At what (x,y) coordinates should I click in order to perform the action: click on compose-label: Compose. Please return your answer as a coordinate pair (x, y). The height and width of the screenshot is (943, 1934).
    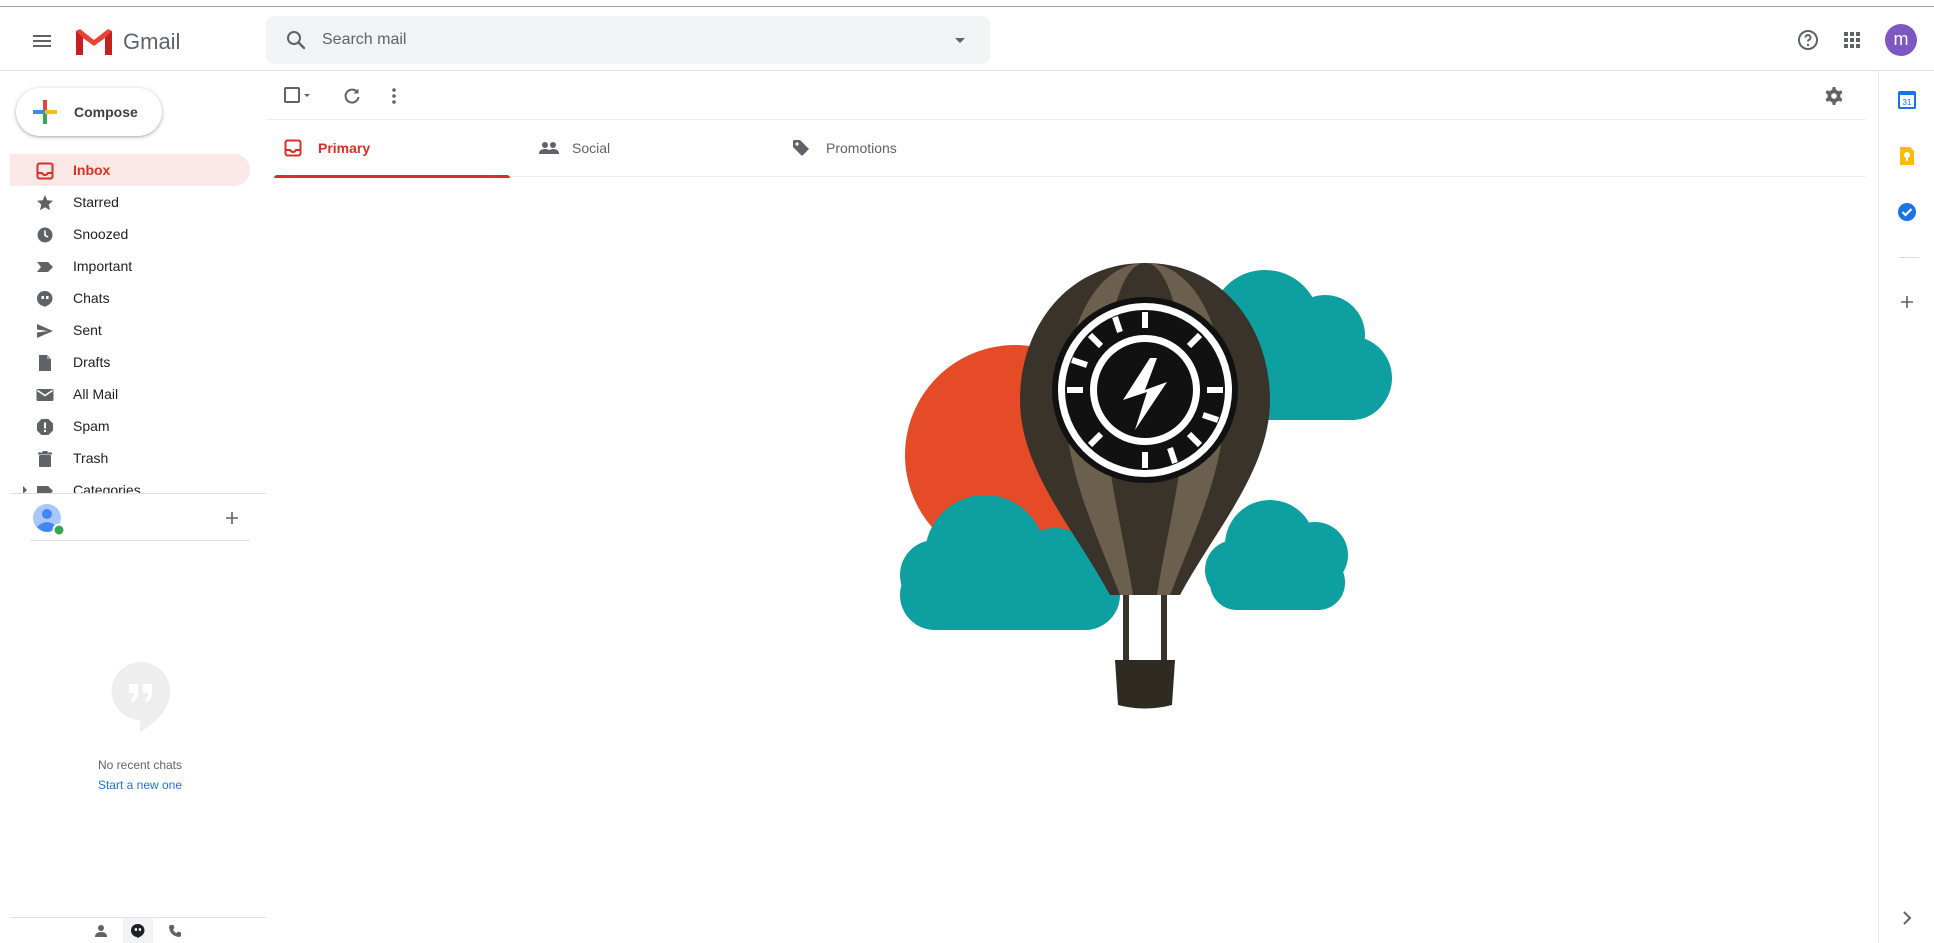
    Looking at the image, I should click on (106, 112).